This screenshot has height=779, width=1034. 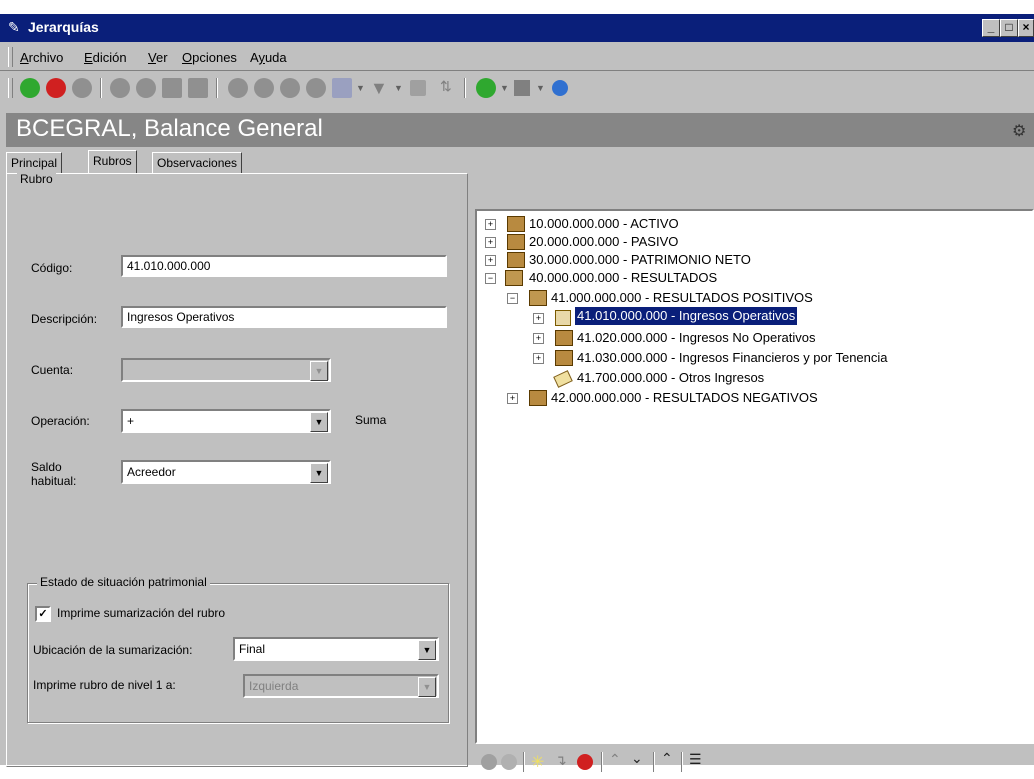 I want to click on tab-strip: Principal Rubros Observaciones, so click(x=520, y=162).